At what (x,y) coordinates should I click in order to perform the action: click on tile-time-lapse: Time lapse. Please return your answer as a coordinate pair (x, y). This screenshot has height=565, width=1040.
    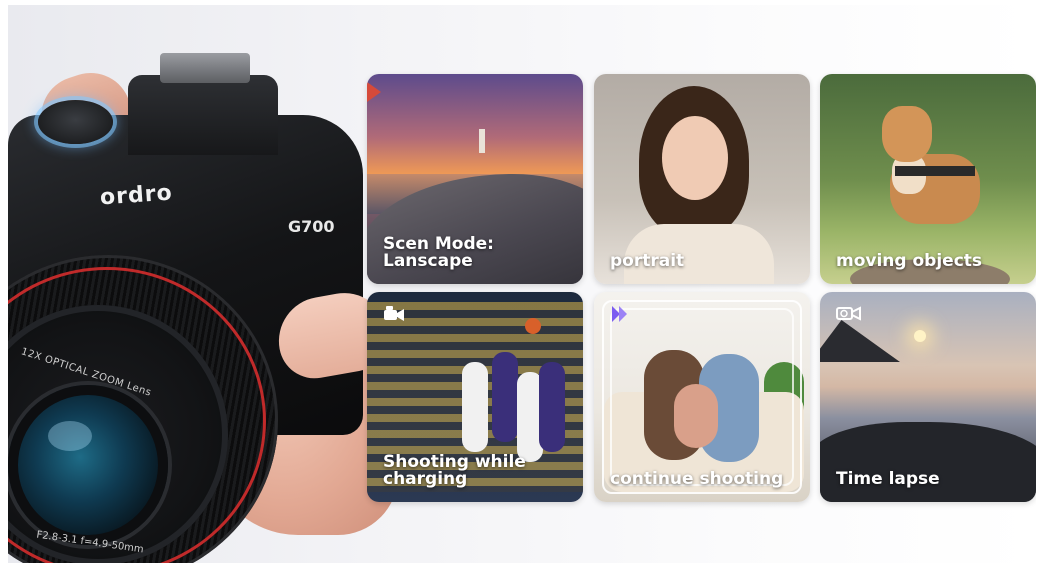
    Looking at the image, I should click on (928, 397).